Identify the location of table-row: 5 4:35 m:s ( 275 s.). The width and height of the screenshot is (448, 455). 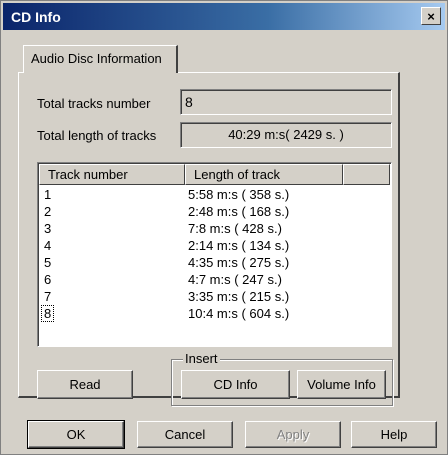
(214, 262).